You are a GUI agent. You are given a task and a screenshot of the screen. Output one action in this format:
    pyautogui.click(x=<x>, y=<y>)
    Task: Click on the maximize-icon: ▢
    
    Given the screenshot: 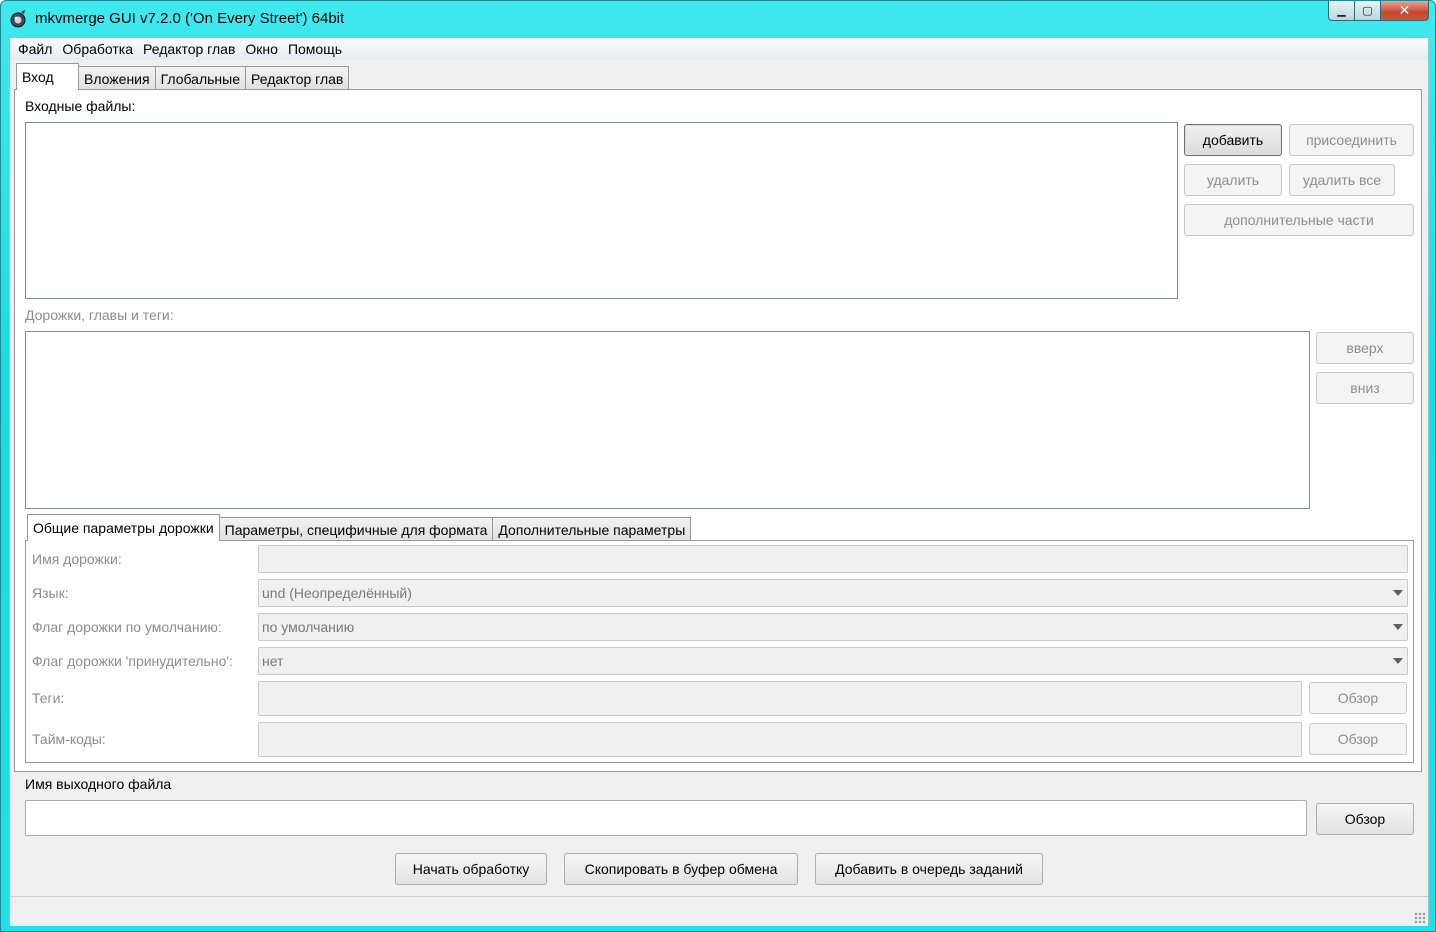 What is the action you would take?
    pyautogui.click(x=1367, y=10)
    